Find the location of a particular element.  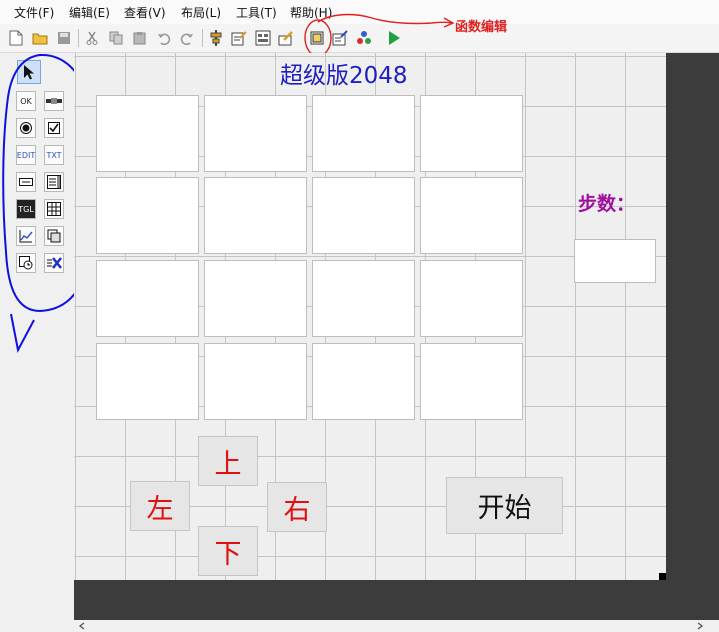

resize-handle is located at coordinates (662, 576).